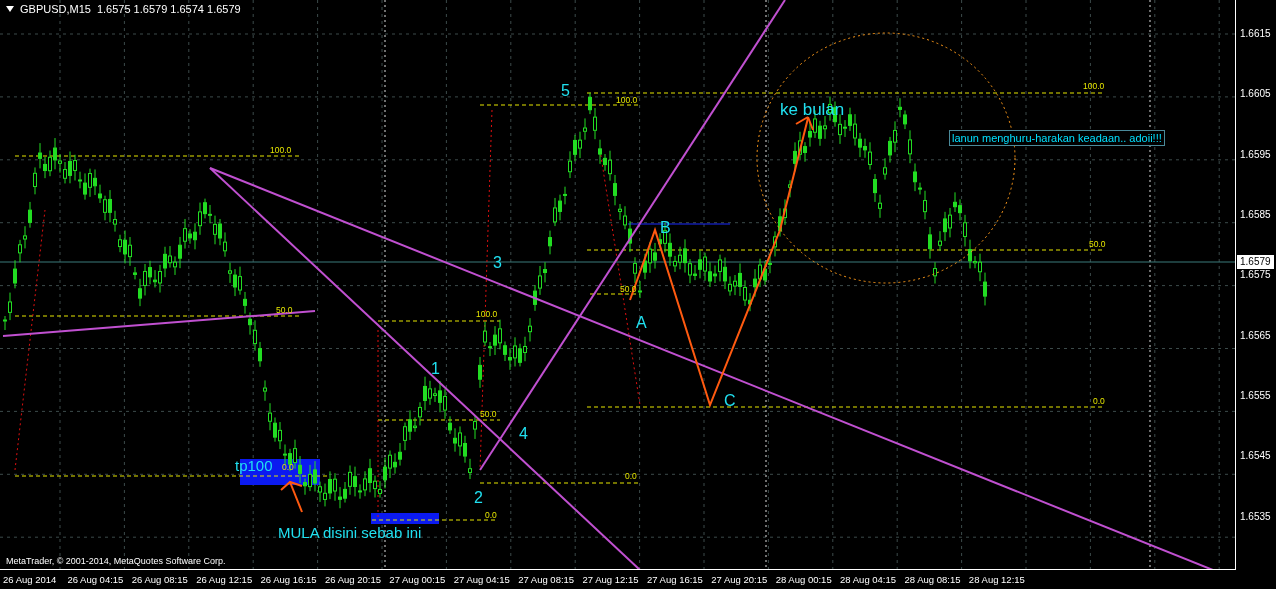 This screenshot has width=1276, height=589. What do you see at coordinates (675, 579) in the screenshot?
I see `time-axis-label: 27 Aug 16:15` at bounding box center [675, 579].